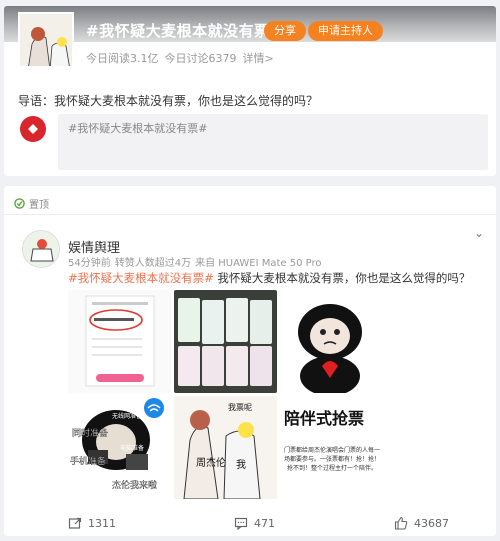 The image size is (500, 541). I want to click on user-avatar, so click(33, 129).